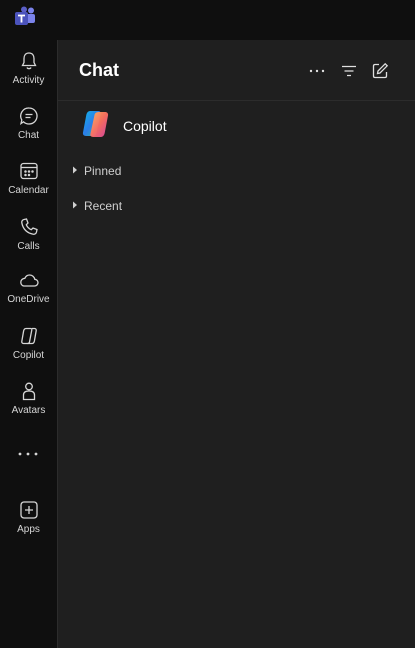 Image resolution: width=415 pixels, height=648 pixels. I want to click on rail-item-label: Avatars, so click(28, 410).